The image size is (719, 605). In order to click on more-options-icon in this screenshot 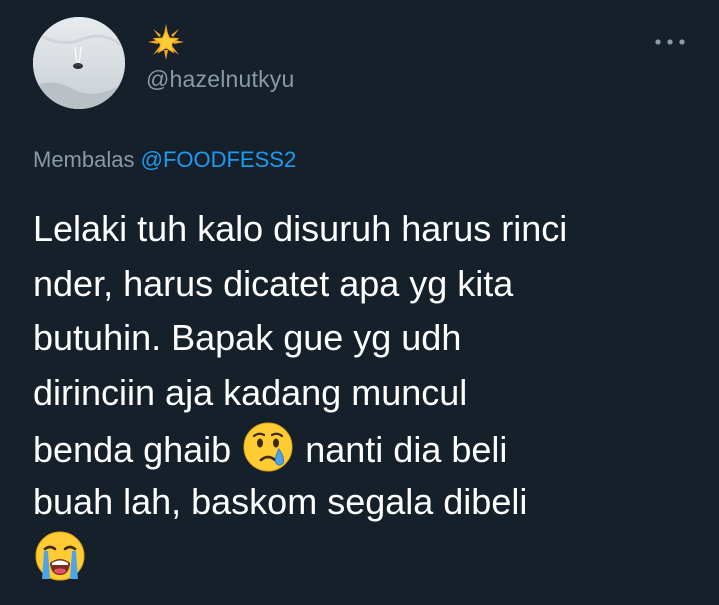, I will do `click(670, 42)`.